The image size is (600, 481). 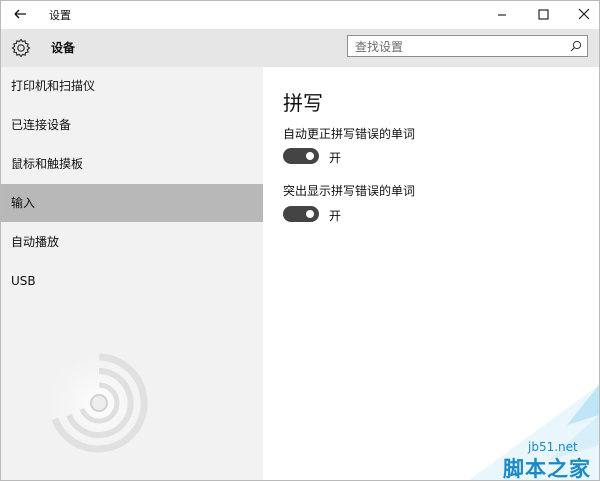 What do you see at coordinates (349, 134) in the screenshot?
I see `setting-label-autocorrect: 自动更正拼写错误的单词` at bounding box center [349, 134].